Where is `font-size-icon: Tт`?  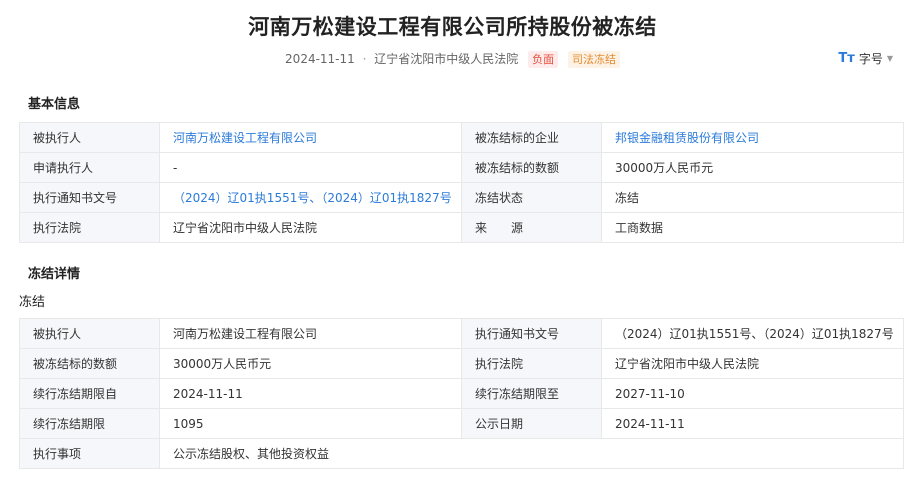 font-size-icon: Tт is located at coordinates (846, 58).